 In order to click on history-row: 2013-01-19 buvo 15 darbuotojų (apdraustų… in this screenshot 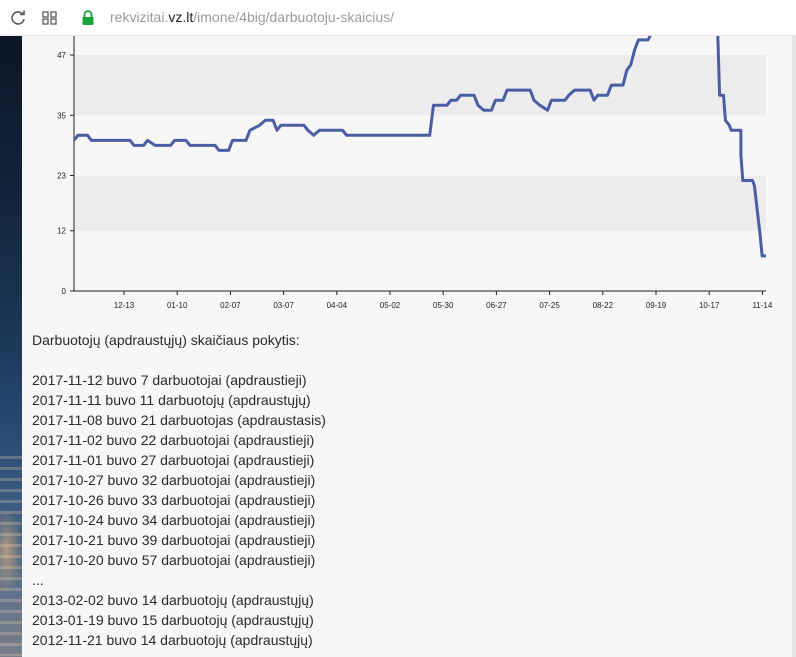, I will do `click(173, 620)`.